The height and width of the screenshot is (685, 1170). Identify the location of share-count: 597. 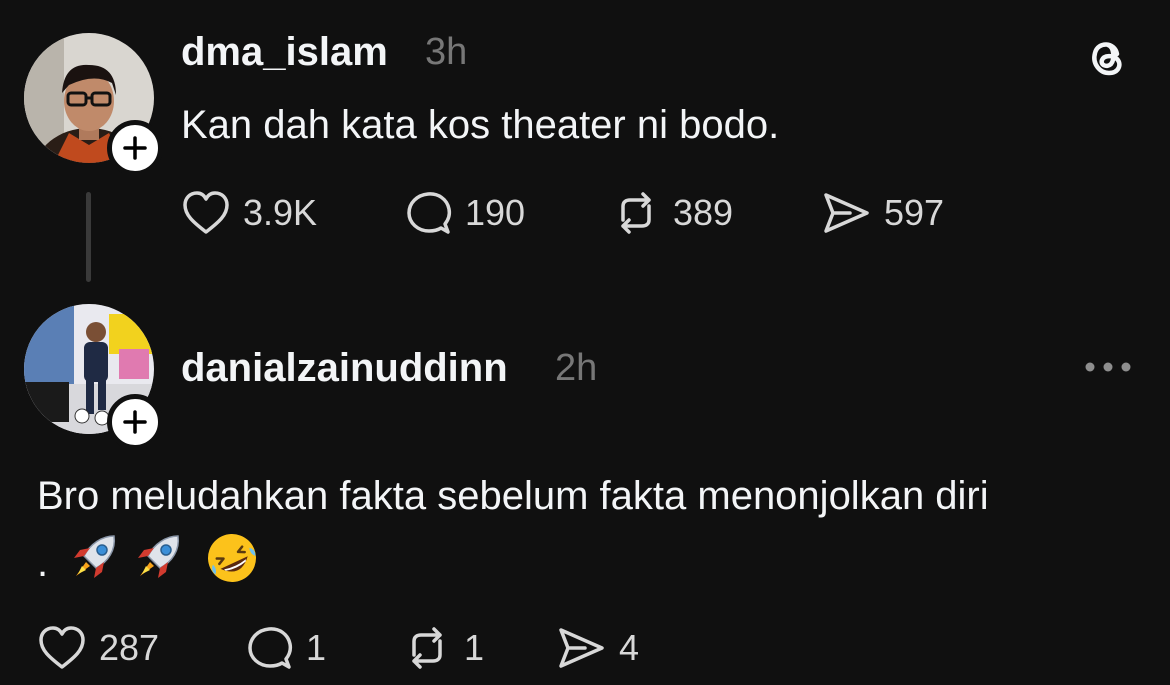
(914, 212).